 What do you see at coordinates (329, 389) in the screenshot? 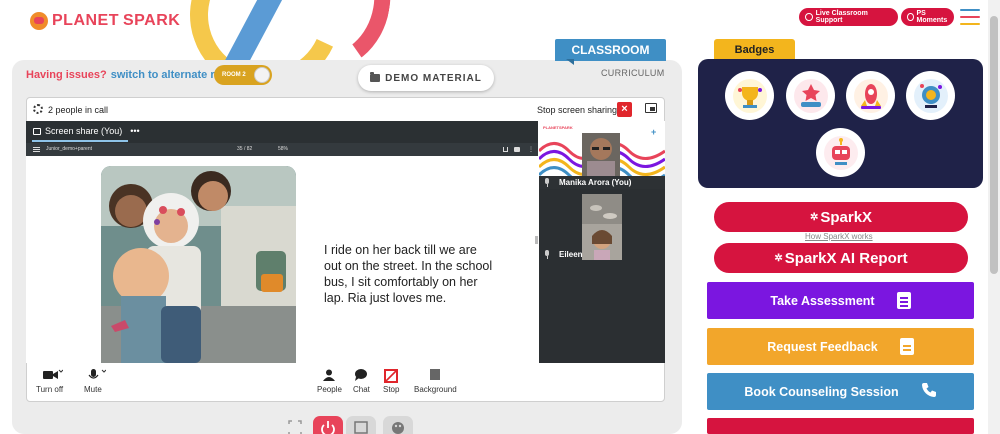
I see `people-label: People` at bounding box center [329, 389].